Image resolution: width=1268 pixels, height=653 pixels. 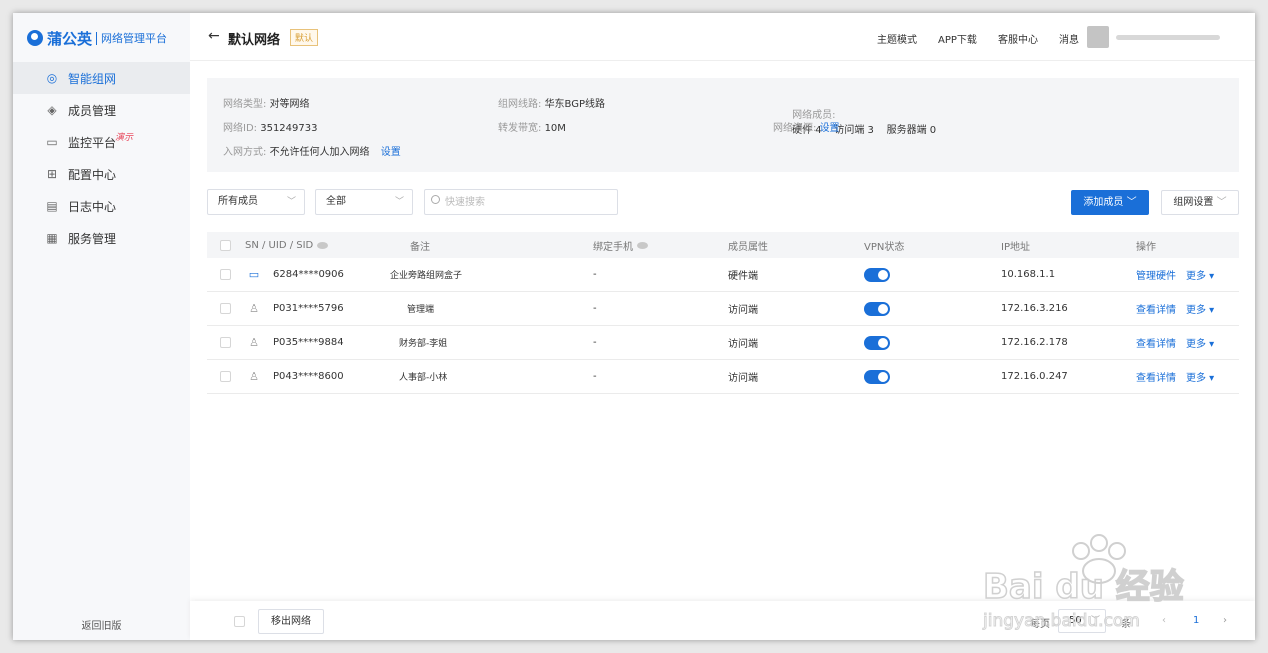 What do you see at coordinates (101, 78) in the screenshot?
I see `sidebar-item-smart-network: ◎ 智能组网` at bounding box center [101, 78].